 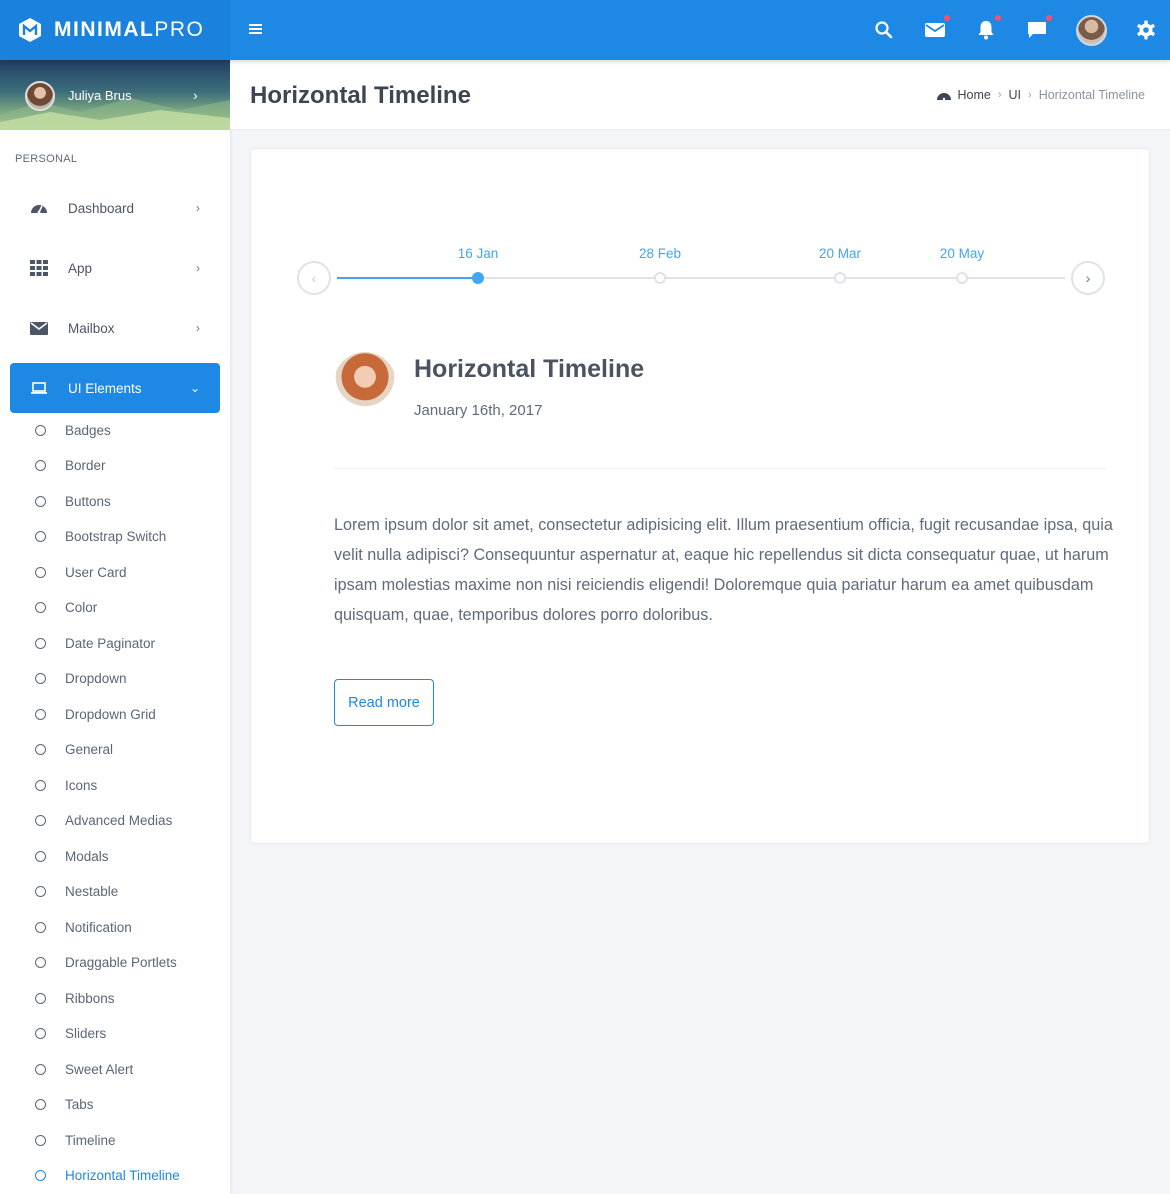 What do you see at coordinates (66, 785) in the screenshot?
I see `sidebar-subitem: Icons` at bounding box center [66, 785].